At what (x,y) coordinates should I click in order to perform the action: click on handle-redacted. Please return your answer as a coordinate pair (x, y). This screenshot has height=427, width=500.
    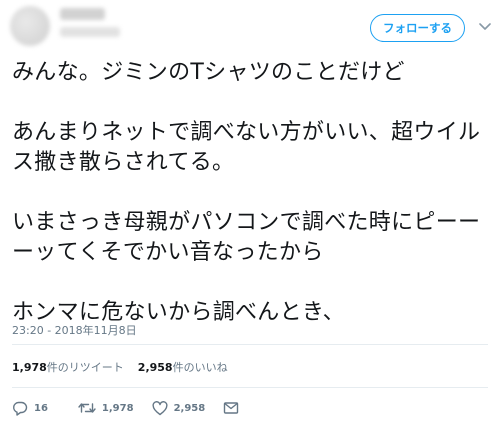
    Looking at the image, I should click on (90, 32).